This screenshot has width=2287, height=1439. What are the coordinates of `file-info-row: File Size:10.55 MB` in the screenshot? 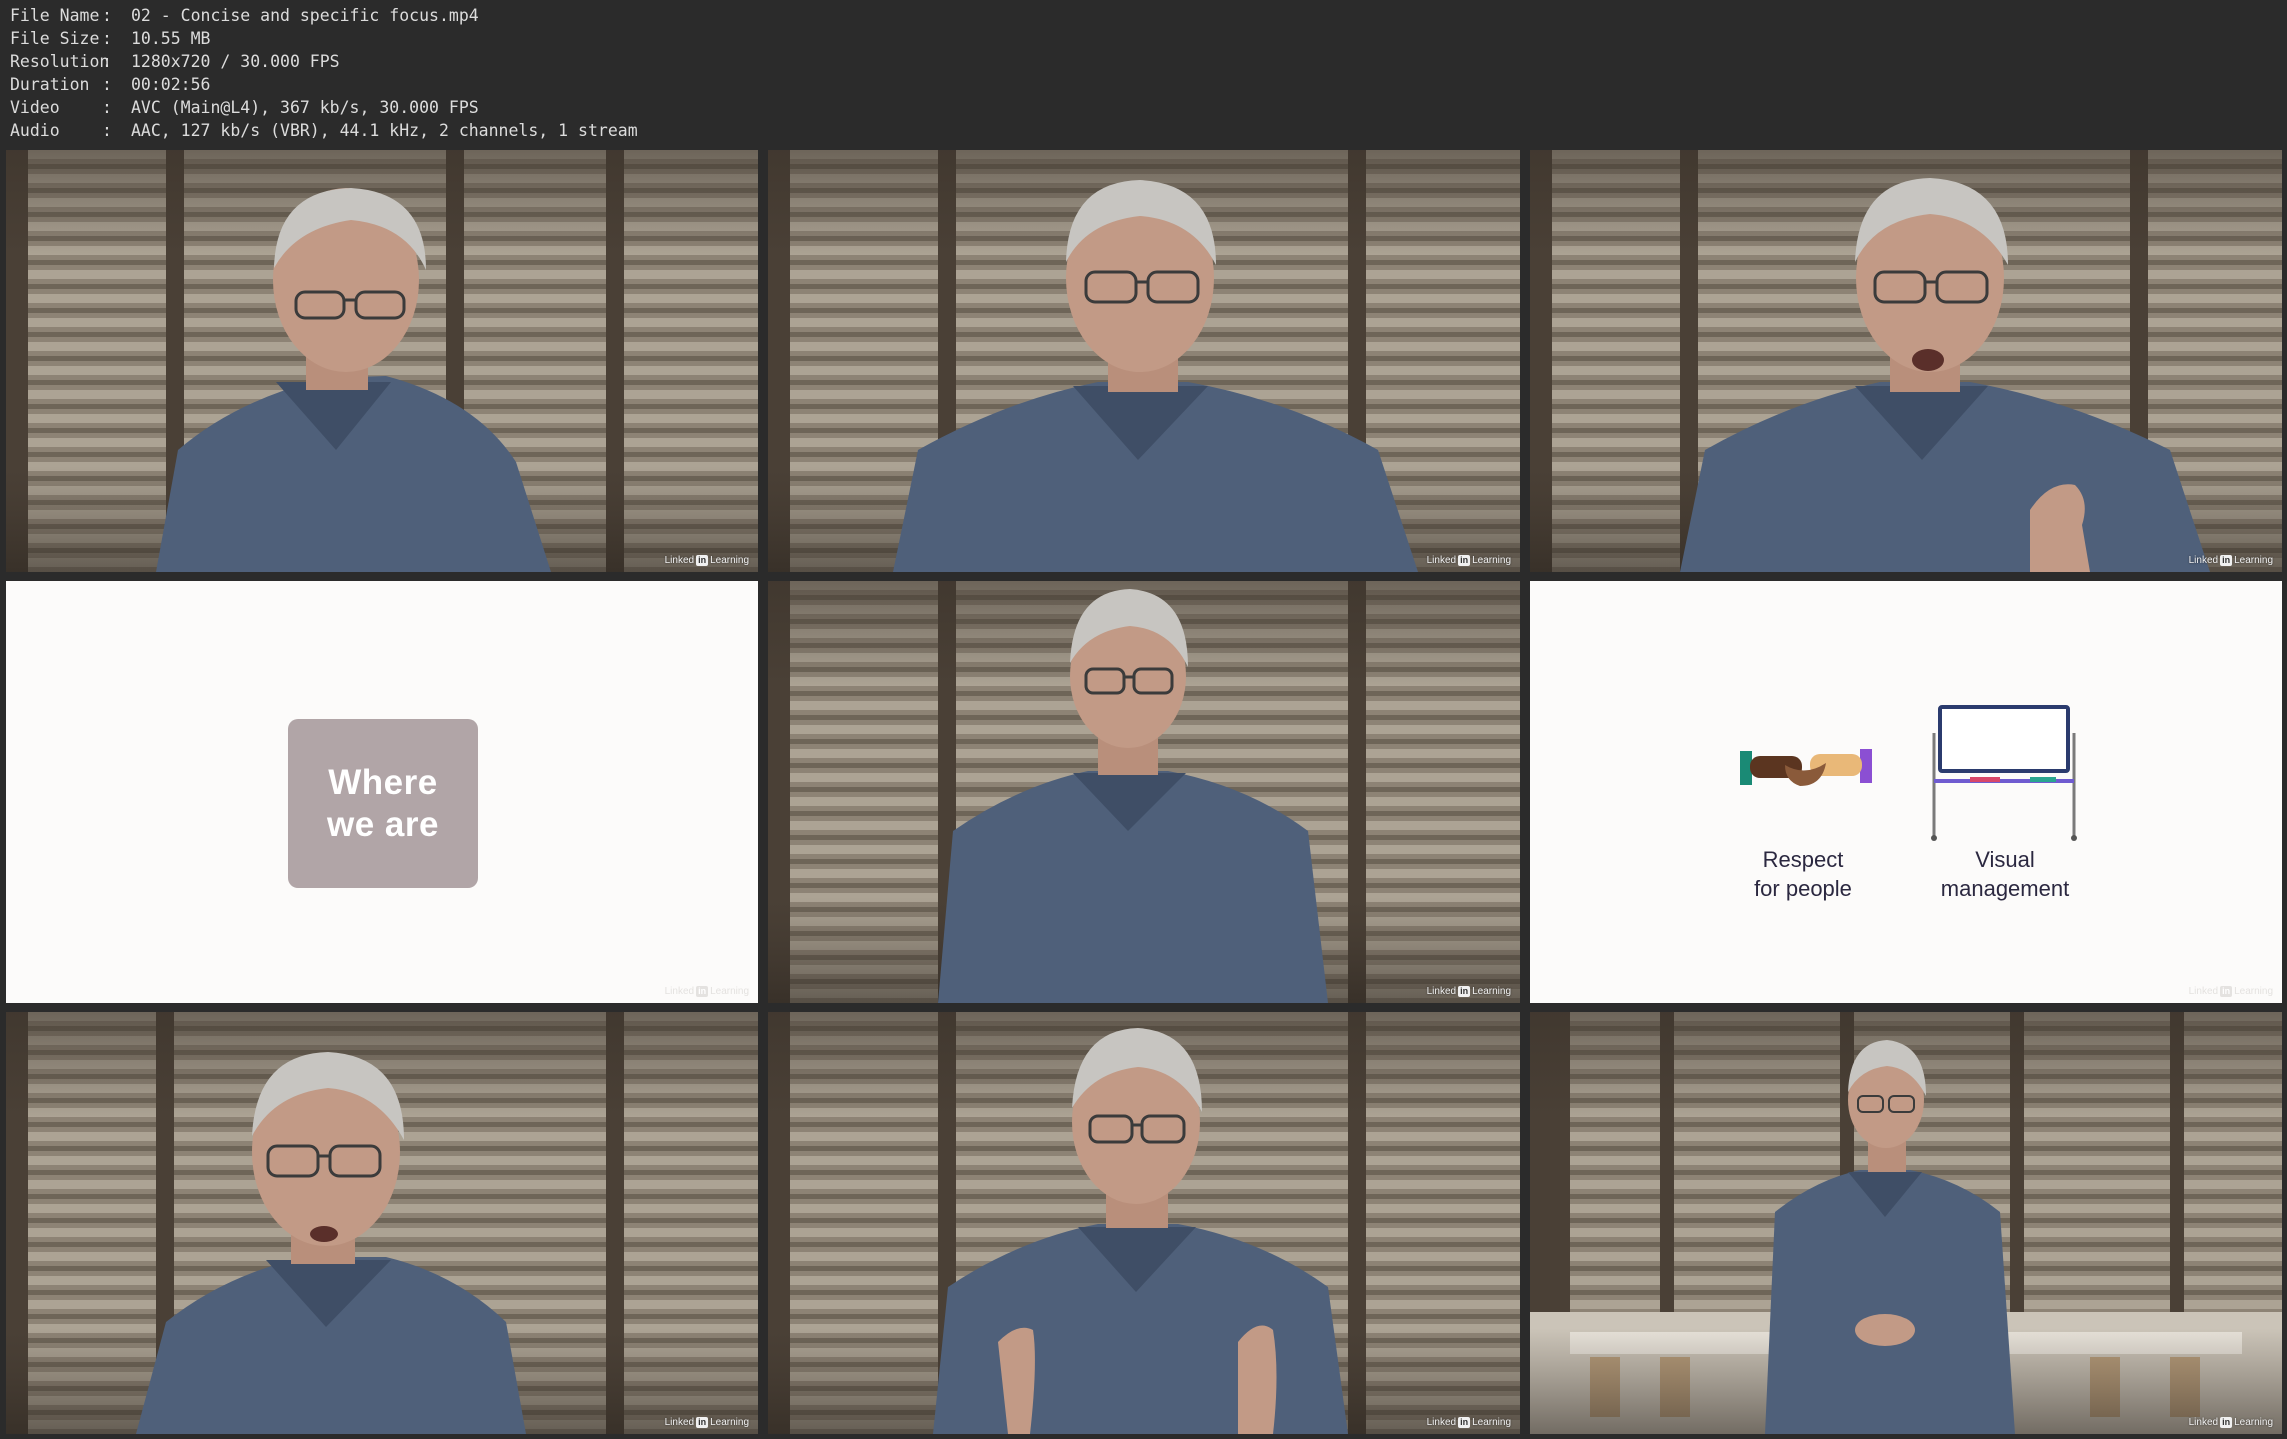 It's located at (324, 38).